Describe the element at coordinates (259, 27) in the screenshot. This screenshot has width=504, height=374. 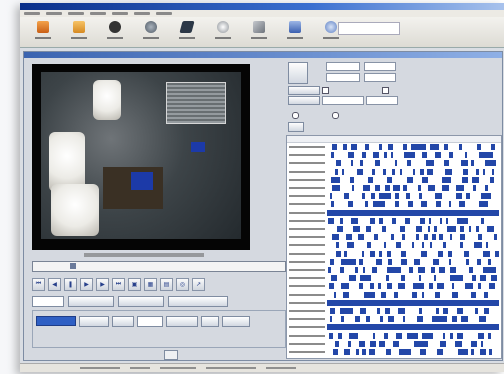
I see `tools-icon` at that location.